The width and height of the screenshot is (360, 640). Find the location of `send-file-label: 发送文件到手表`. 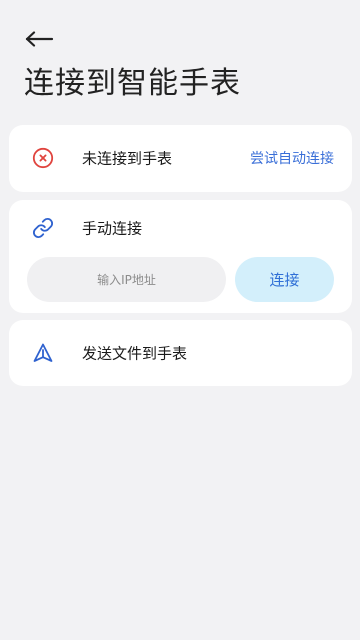

send-file-label: 发送文件到手表 is located at coordinates (135, 353).